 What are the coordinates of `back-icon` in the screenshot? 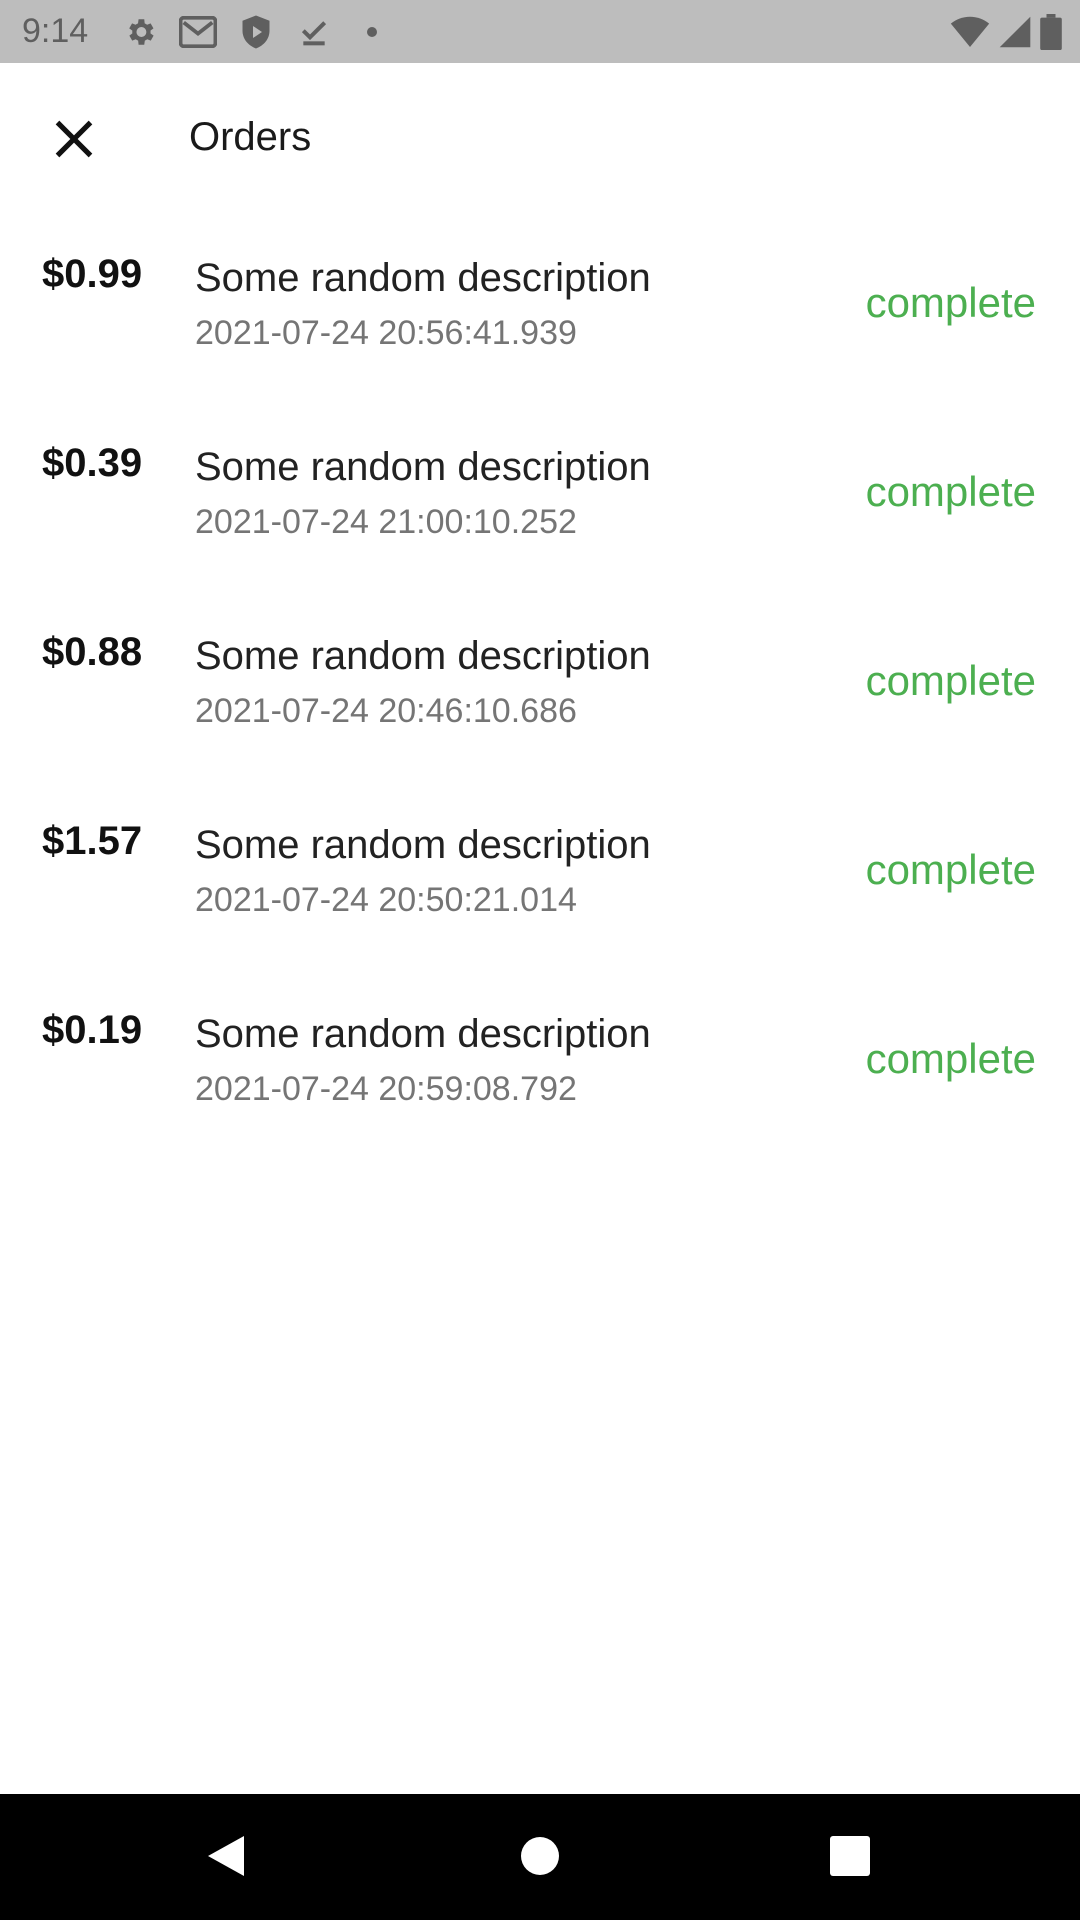 It's located at (226, 1858).